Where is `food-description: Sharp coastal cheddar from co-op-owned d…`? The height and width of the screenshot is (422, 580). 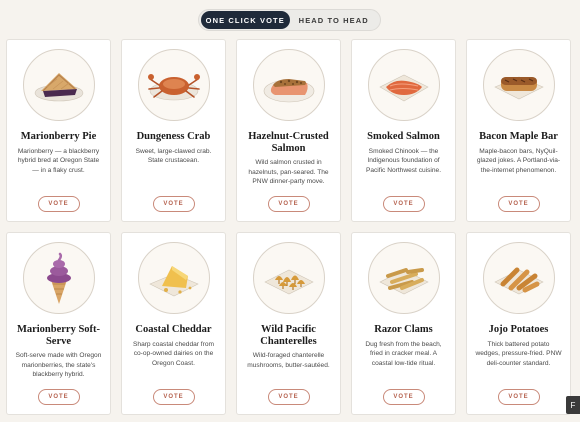 food-description: Sharp coastal cheddar from co-op-owned d… is located at coordinates (173, 353).